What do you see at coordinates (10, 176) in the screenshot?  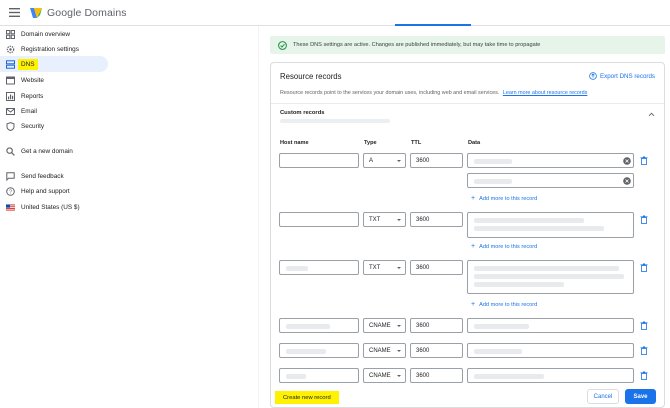 I see `feedback-icon` at bounding box center [10, 176].